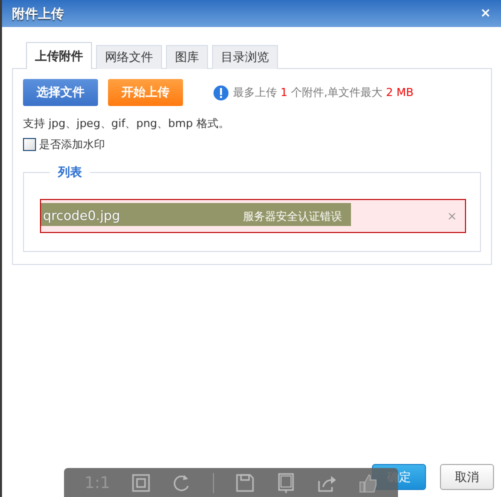 The height and width of the screenshot is (497, 501). What do you see at coordinates (72, 144) in the screenshot?
I see `watermark-label: 是否添加水印` at bounding box center [72, 144].